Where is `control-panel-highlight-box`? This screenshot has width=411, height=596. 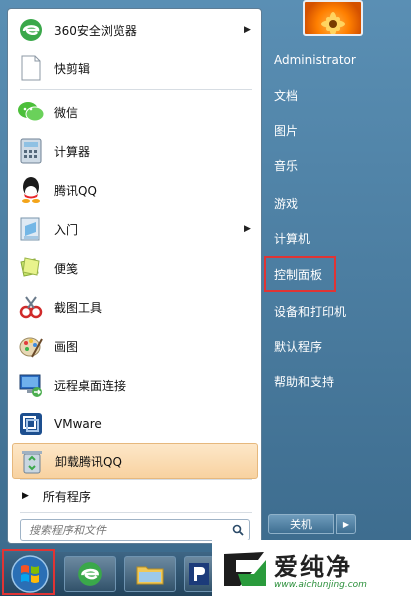
control-panel-highlight-box is located at coordinates (300, 274).